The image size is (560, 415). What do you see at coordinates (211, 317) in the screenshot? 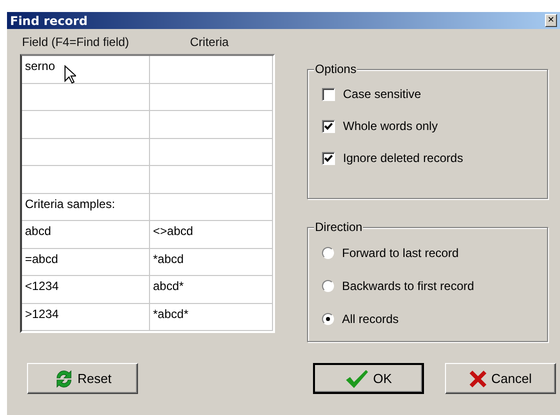
I see `grid-cell: *abcd*` at bounding box center [211, 317].